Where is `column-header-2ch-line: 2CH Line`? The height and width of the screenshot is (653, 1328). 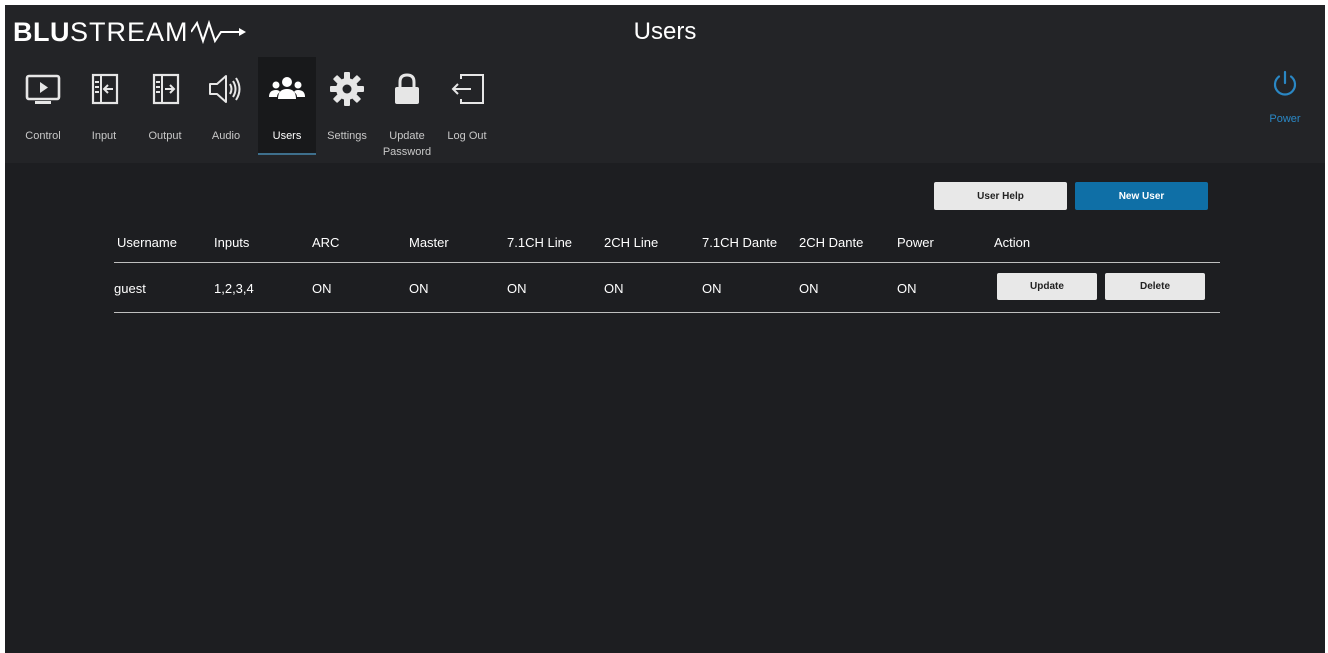 column-header-2ch-line: 2CH Line is located at coordinates (631, 242).